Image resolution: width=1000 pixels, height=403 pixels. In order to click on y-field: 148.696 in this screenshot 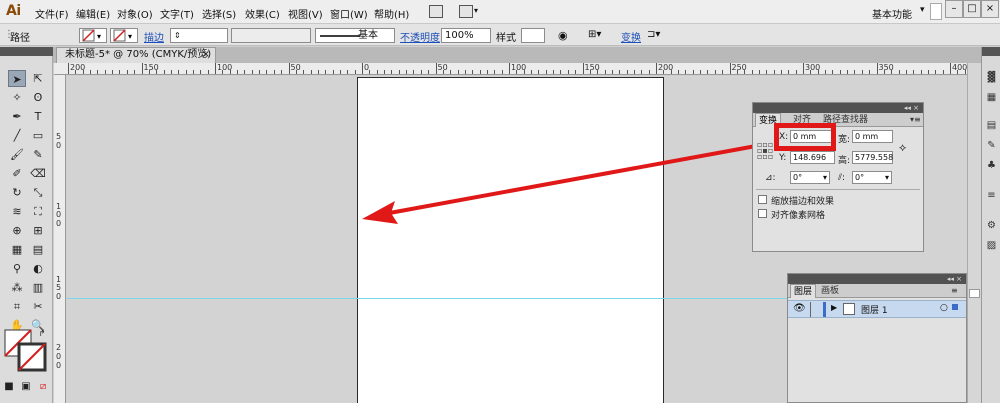, I will do `click(812, 157)`.